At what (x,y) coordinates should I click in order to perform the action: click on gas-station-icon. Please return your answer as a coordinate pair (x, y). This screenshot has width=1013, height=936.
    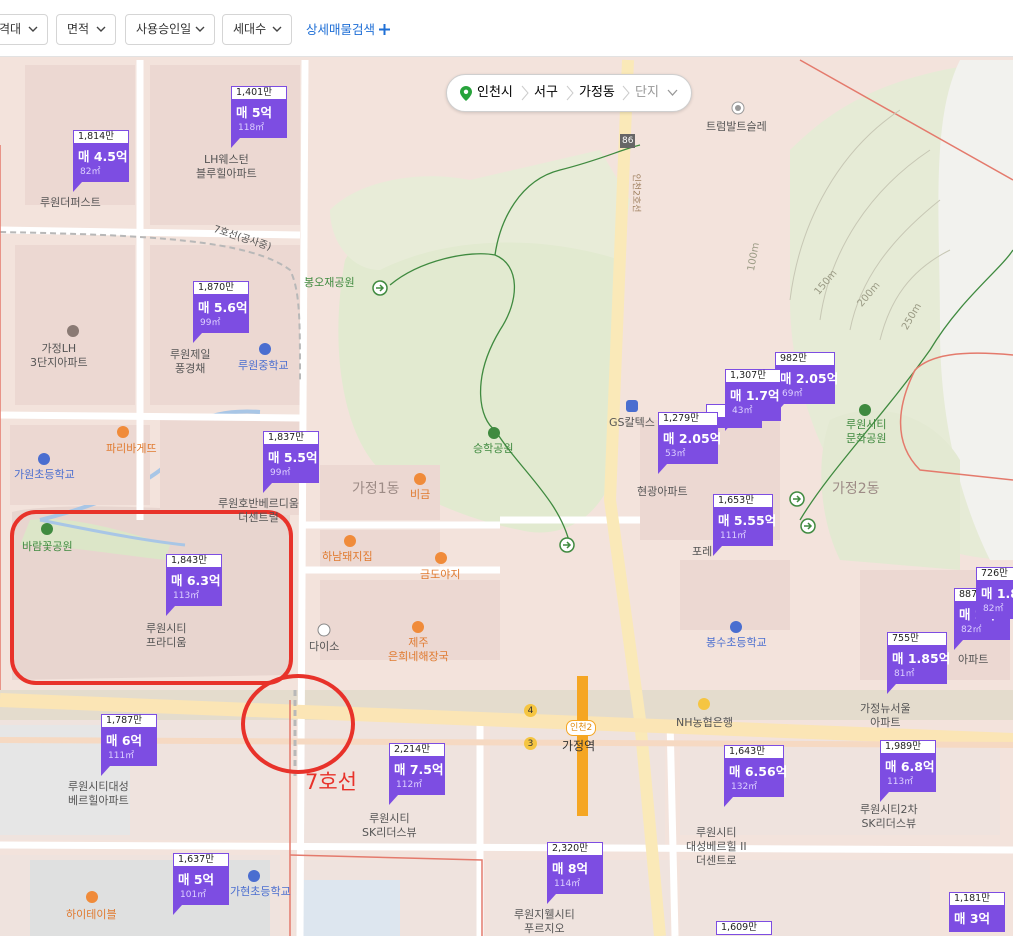
    Looking at the image, I should click on (632, 406).